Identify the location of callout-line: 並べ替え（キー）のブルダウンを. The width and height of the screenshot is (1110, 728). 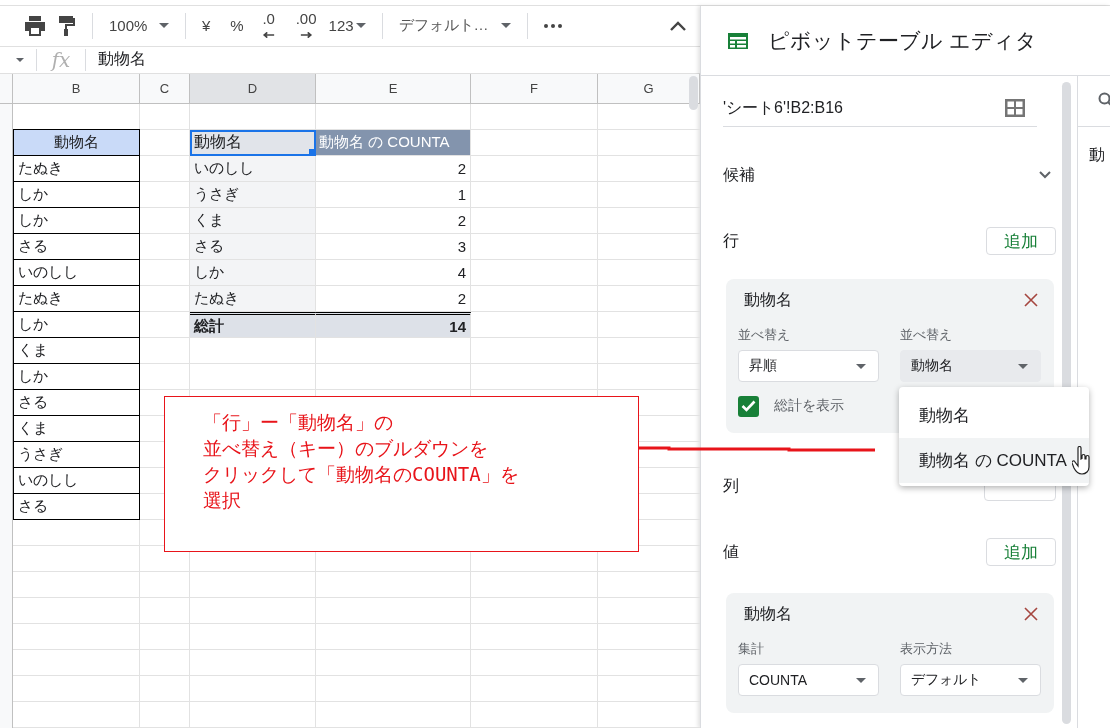
(345, 448).